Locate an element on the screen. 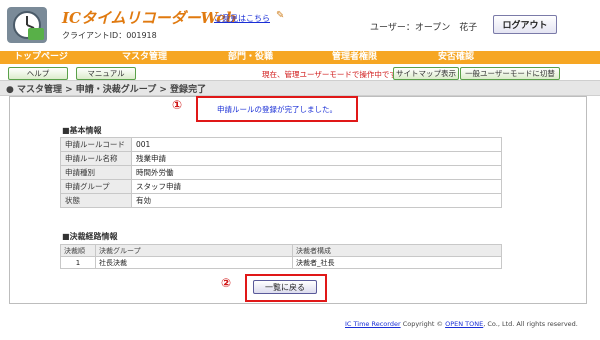 The width and height of the screenshot is (600, 340). breadcrumb: ● マスタ管理 > 申請・決裁グループ > 登録完了 is located at coordinates (300, 88).